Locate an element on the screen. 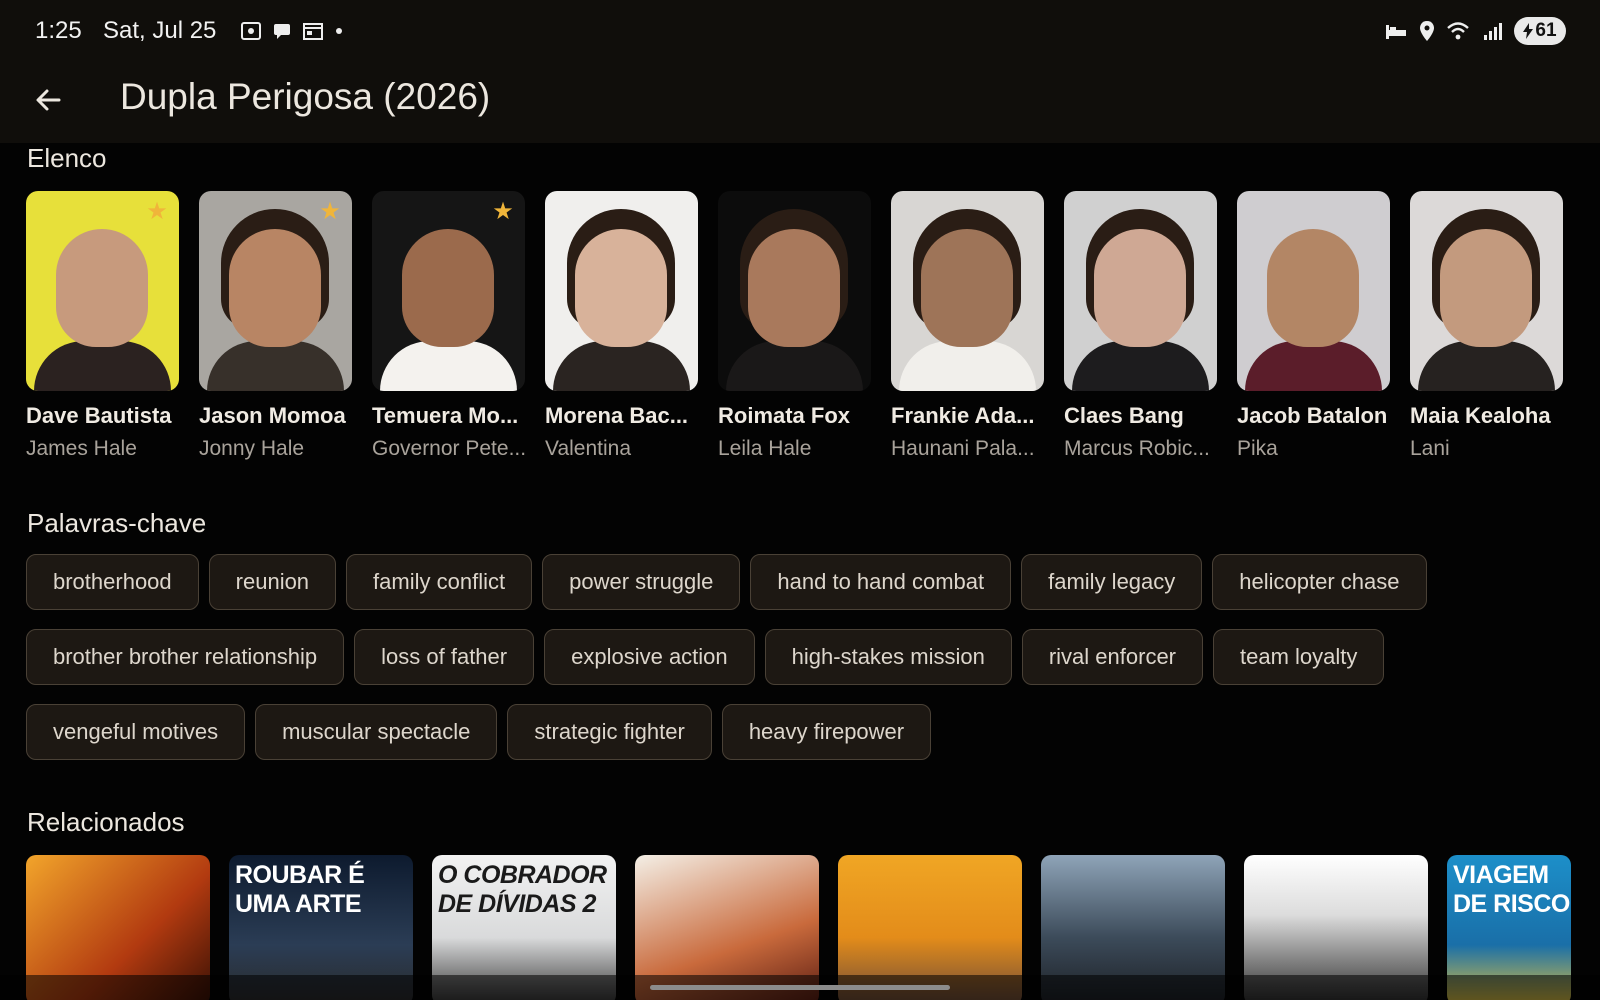  arrow-left-icon is located at coordinates (48, 100).